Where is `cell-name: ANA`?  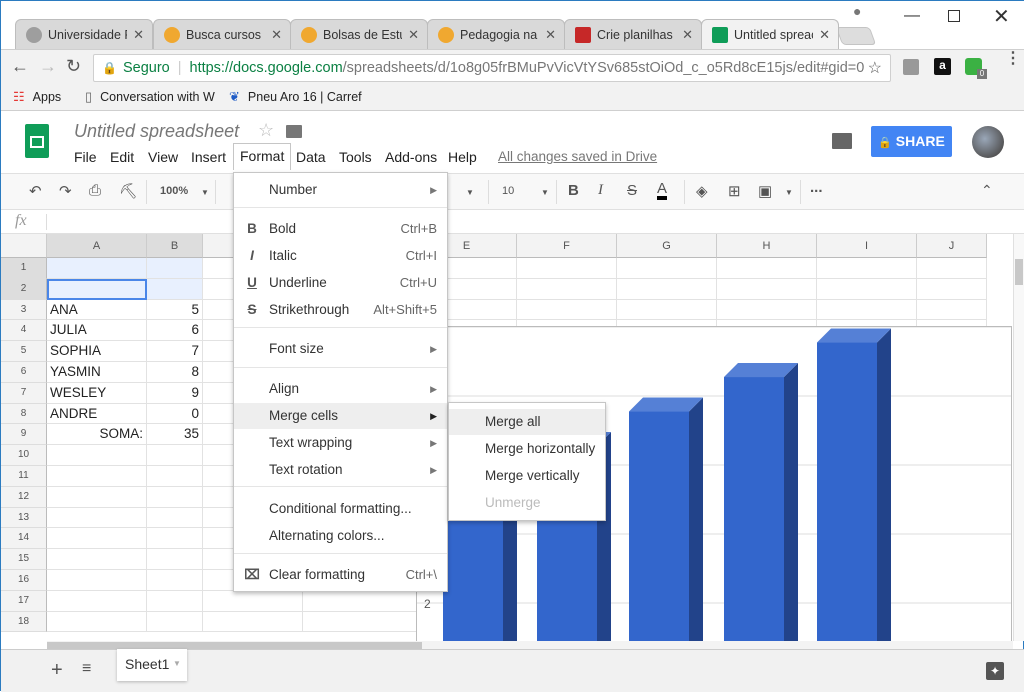 cell-name: ANA is located at coordinates (97, 310).